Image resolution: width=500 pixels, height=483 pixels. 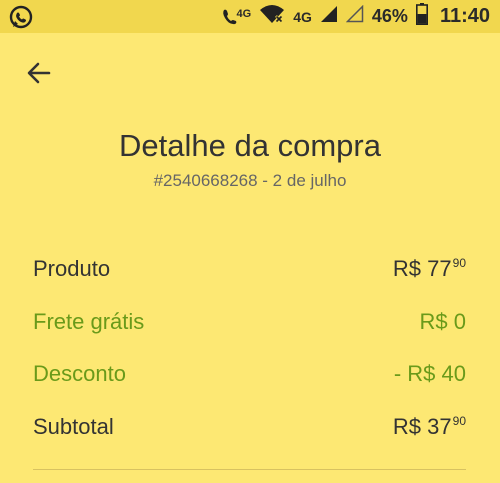 What do you see at coordinates (429, 373) in the screenshot?
I see `desconto-value: - R$ 40` at bounding box center [429, 373].